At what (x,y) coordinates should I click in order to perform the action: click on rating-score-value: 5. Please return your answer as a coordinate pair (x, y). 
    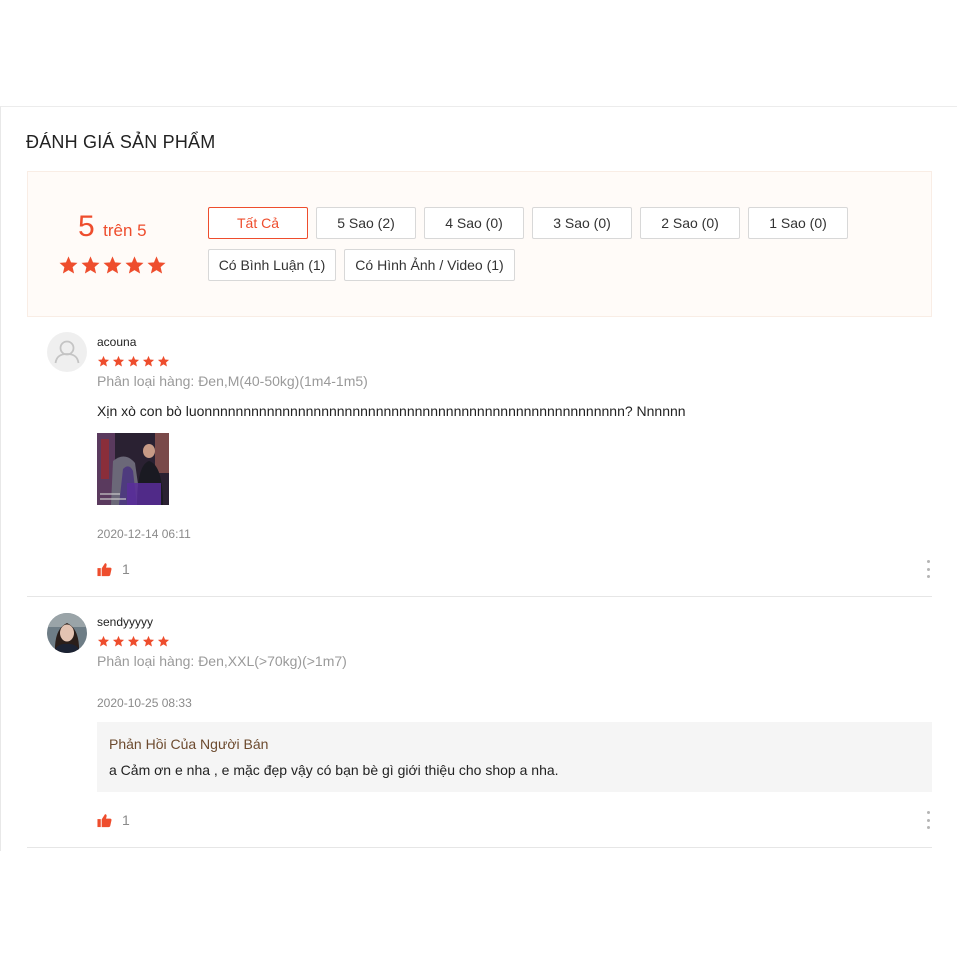
    Looking at the image, I should click on (86, 226).